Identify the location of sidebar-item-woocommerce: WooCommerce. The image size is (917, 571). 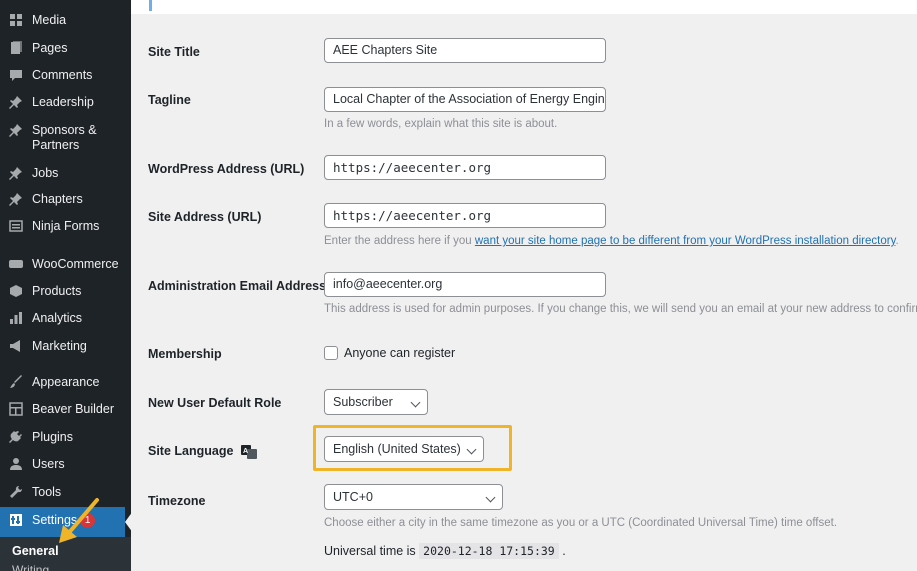
(65, 264).